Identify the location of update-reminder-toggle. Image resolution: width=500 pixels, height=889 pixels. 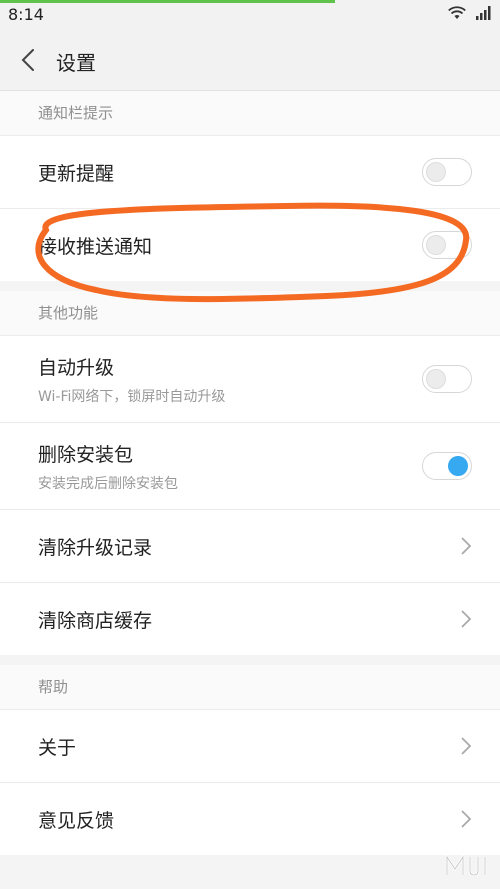
(447, 172).